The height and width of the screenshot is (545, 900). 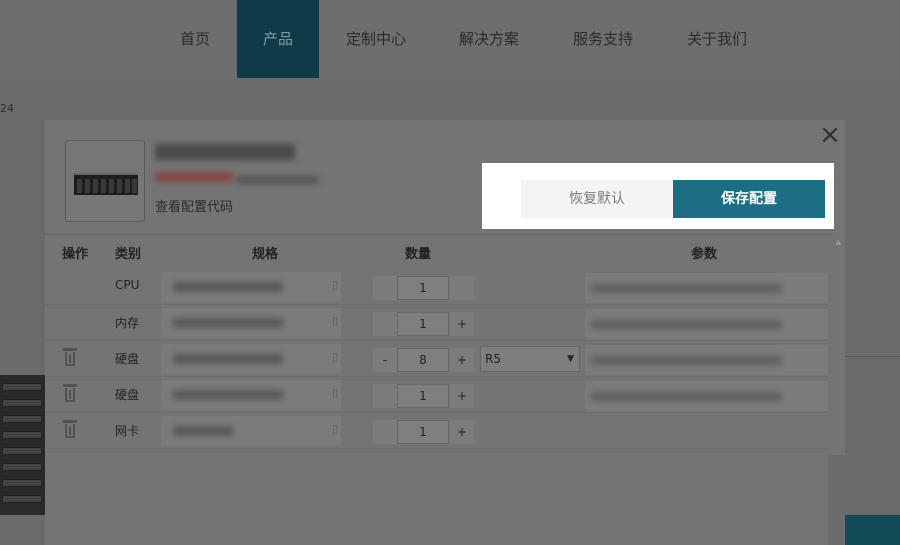 What do you see at coordinates (278, 39) in the screenshot?
I see `nav-item-products: 产品` at bounding box center [278, 39].